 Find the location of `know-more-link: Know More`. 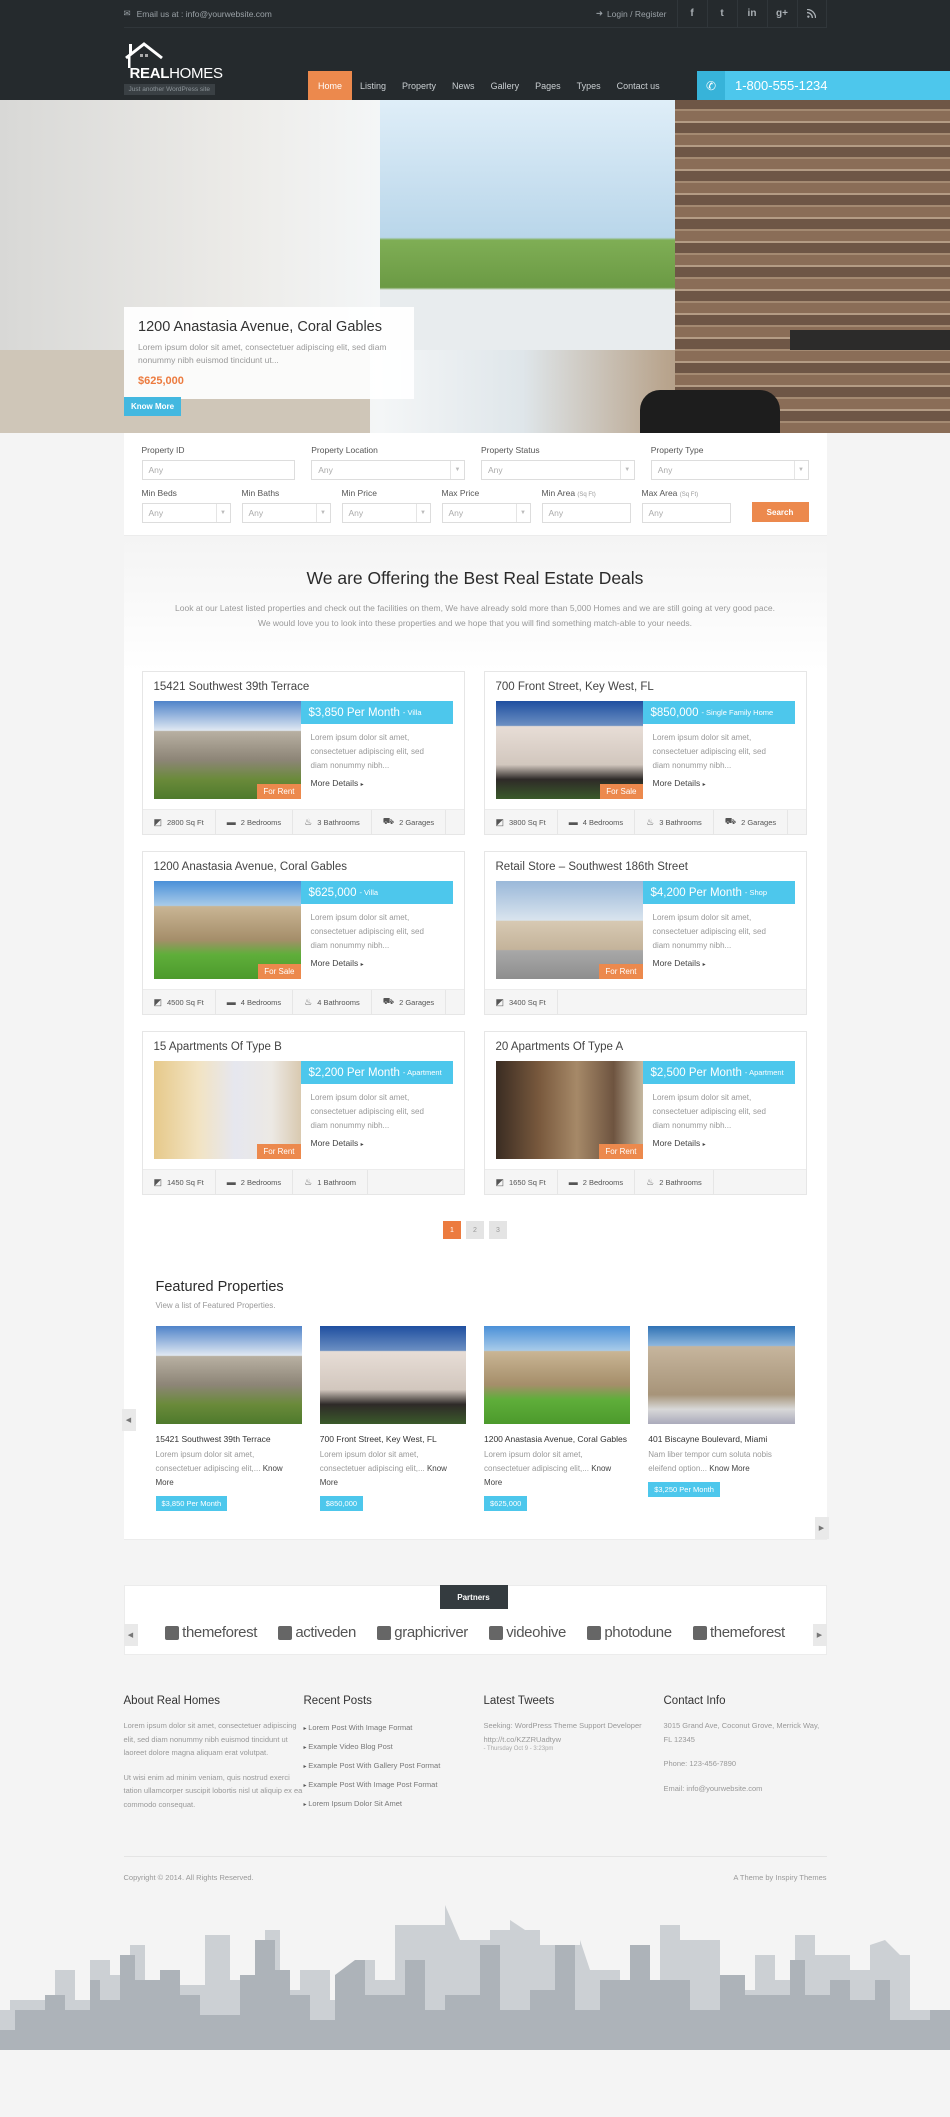

know-more-link: Know More is located at coordinates (729, 1468).